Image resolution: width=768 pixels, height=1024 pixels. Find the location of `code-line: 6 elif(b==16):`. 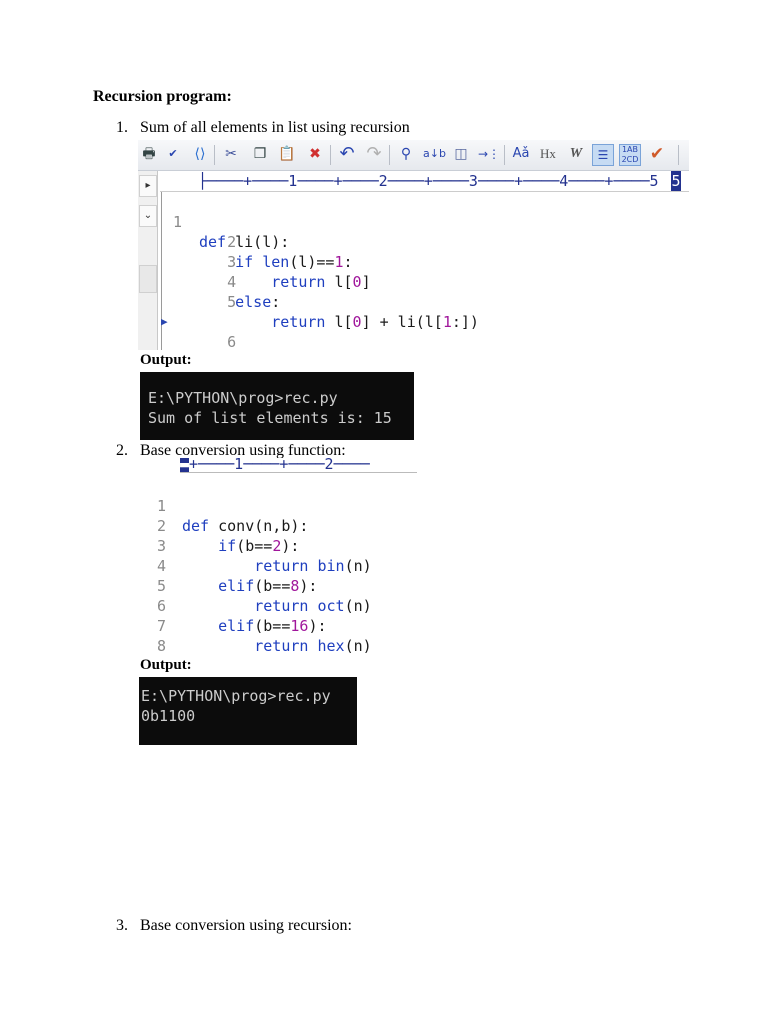

code-line: 6 elif(b==16): is located at coordinates (278, 605).